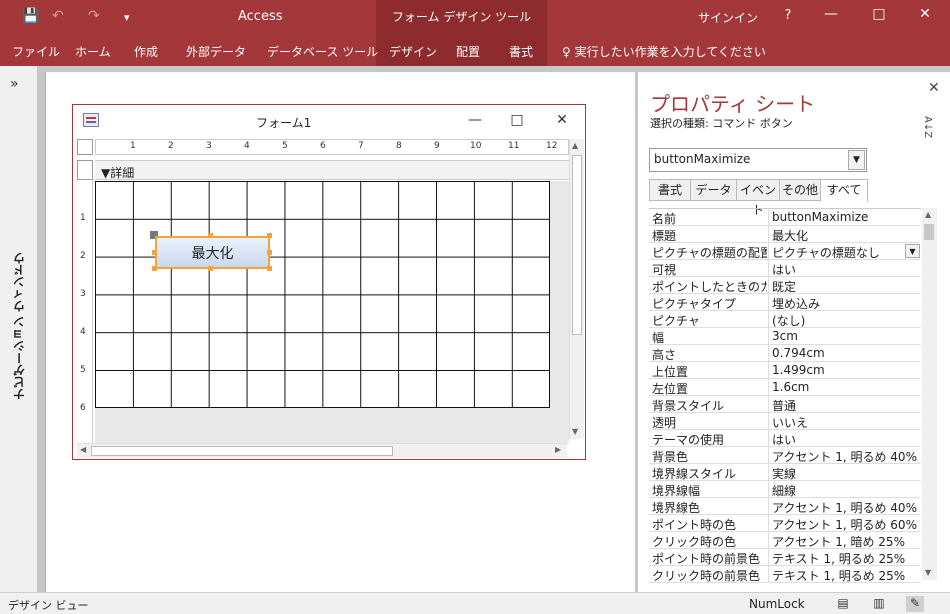 The image size is (950, 614). Describe the element at coordinates (847, 235) in the screenshot. I see `property-value: 最大化` at that location.